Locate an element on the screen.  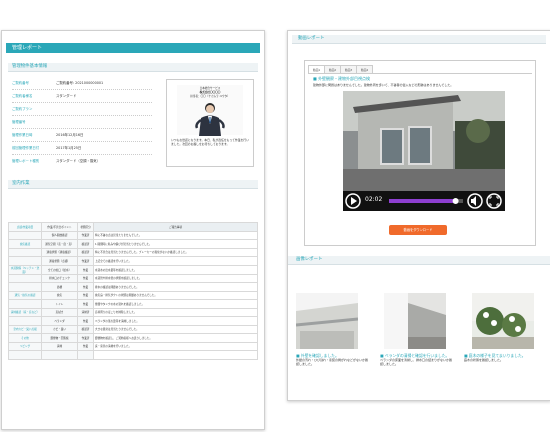
table-row: 清掃確認（床・窓など） 窓拭き 清掃済 窓枠周りのほこりを掃除しました。 is located at coordinates (133, 312).